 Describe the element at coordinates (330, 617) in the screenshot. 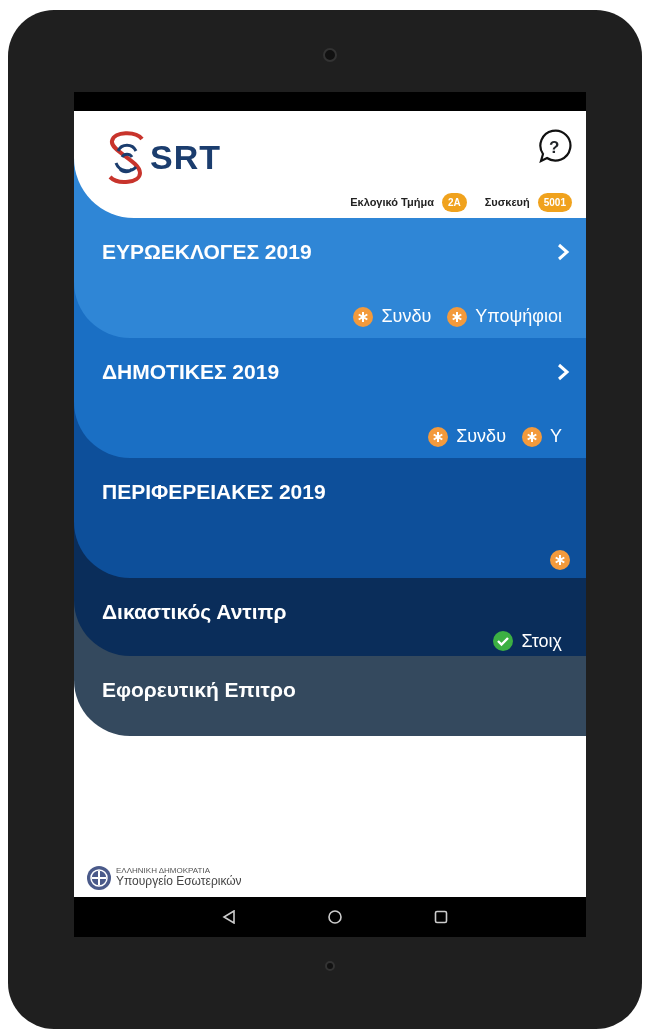

I see `menu-card: Δικαστικός Αντιπρ Στοιχ` at that location.